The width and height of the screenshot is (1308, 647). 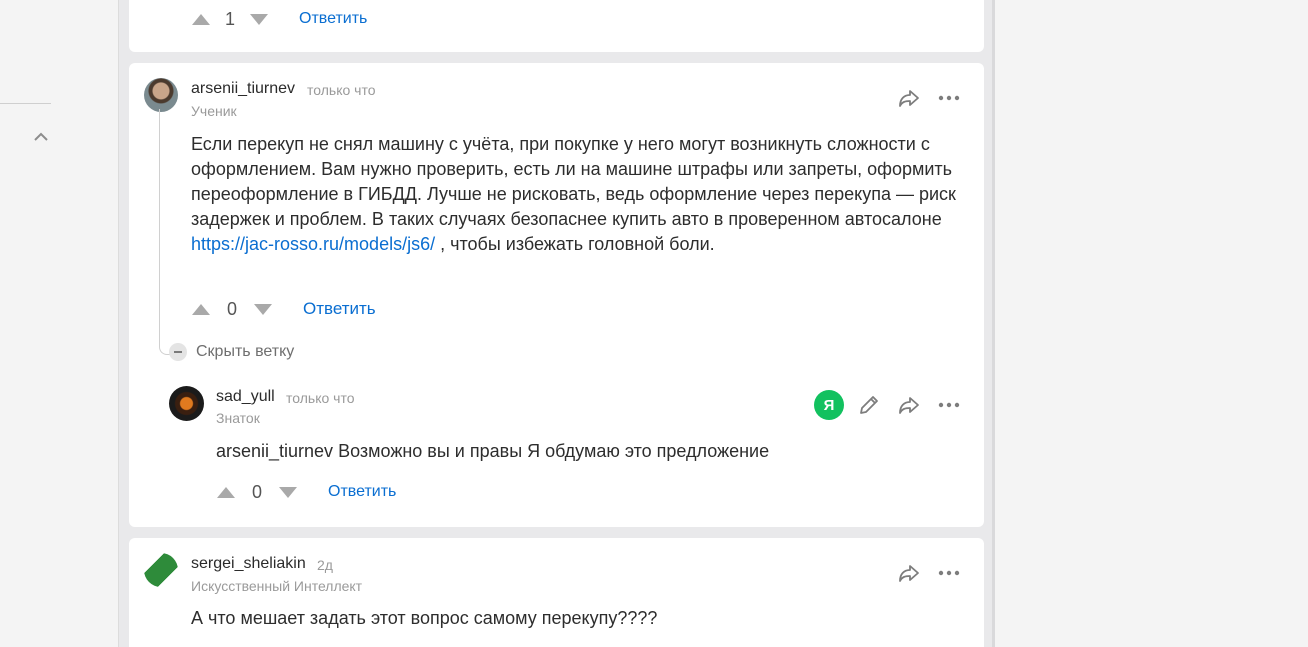 What do you see at coordinates (41, 137) in the screenshot?
I see `chevron-up-icon` at bounding box center [41, 137].